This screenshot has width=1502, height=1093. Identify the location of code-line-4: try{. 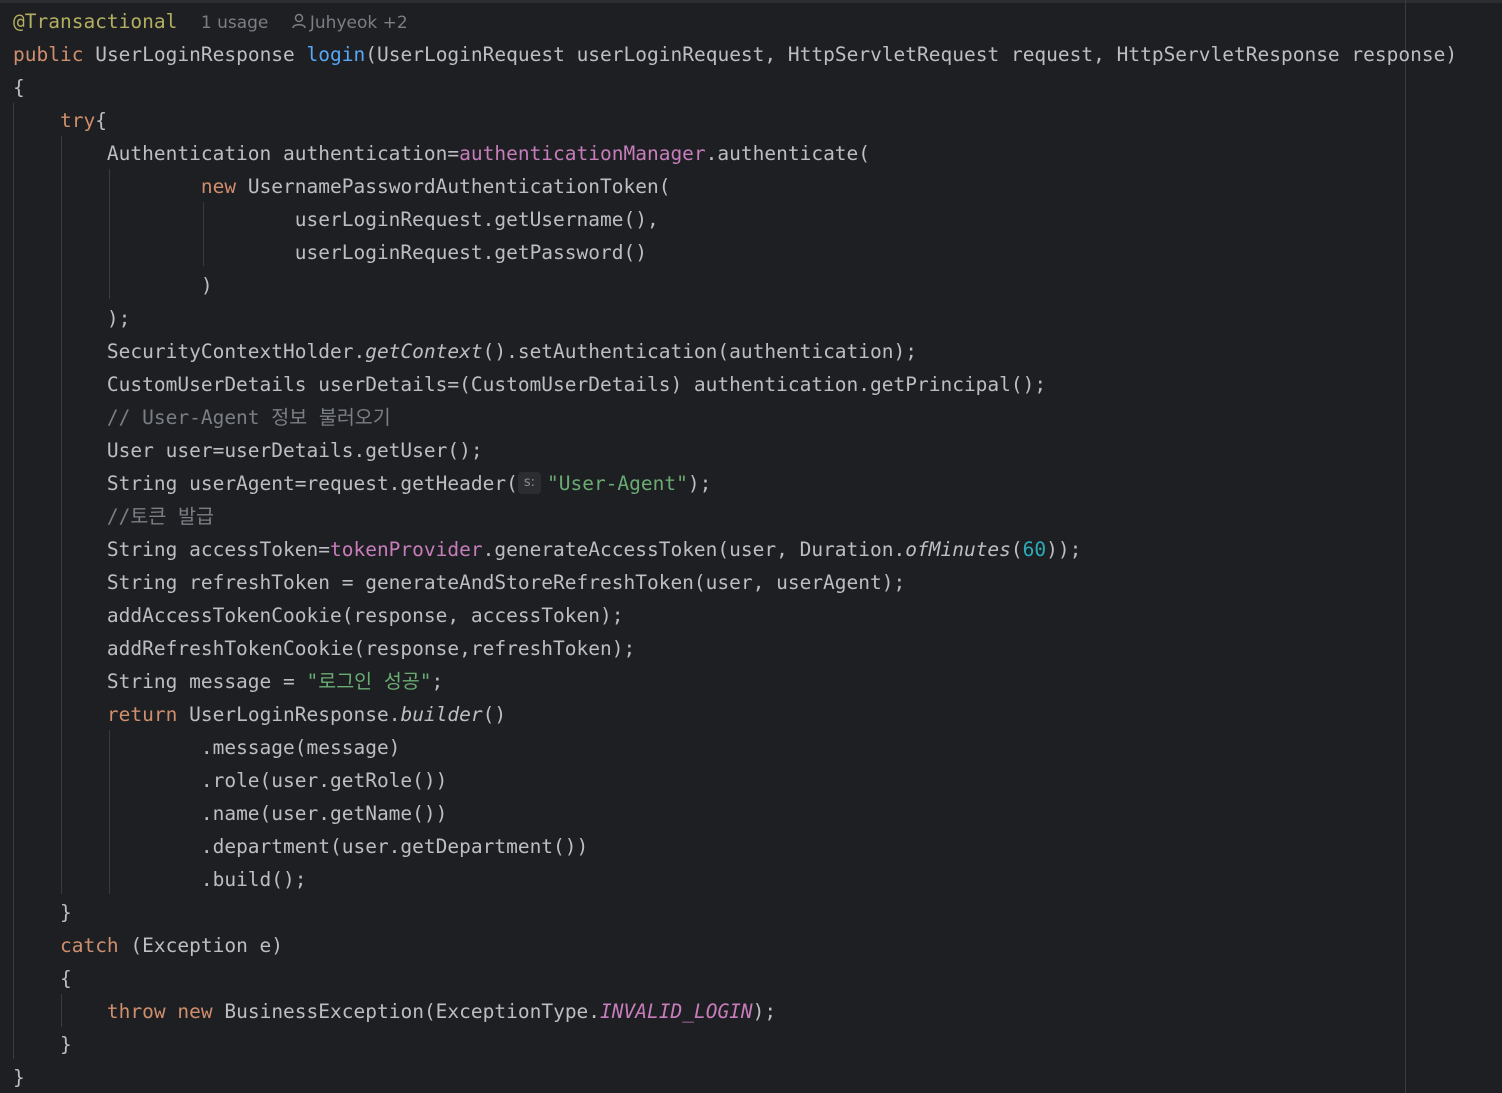
(60, 120).